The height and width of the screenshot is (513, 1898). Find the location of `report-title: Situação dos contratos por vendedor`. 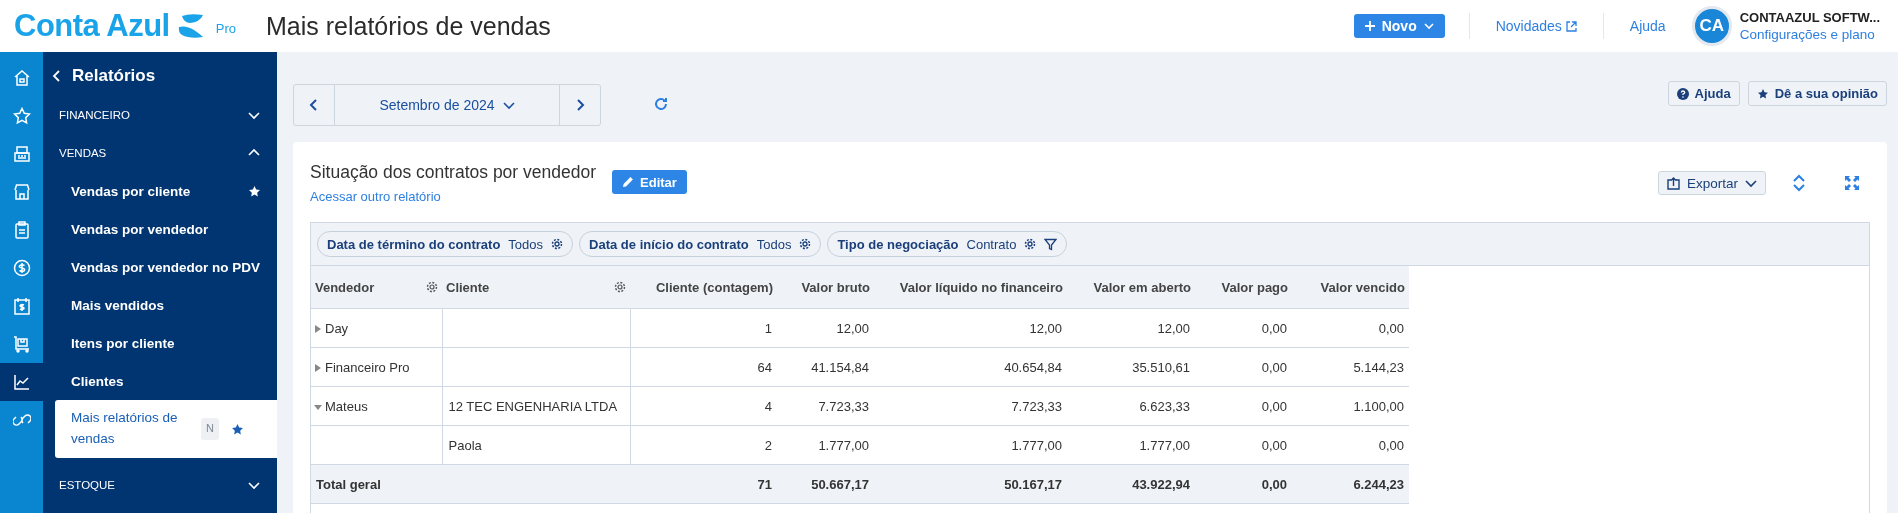

report-title: Situação dos contratos por vendedor is located at coordinates (453, 172).